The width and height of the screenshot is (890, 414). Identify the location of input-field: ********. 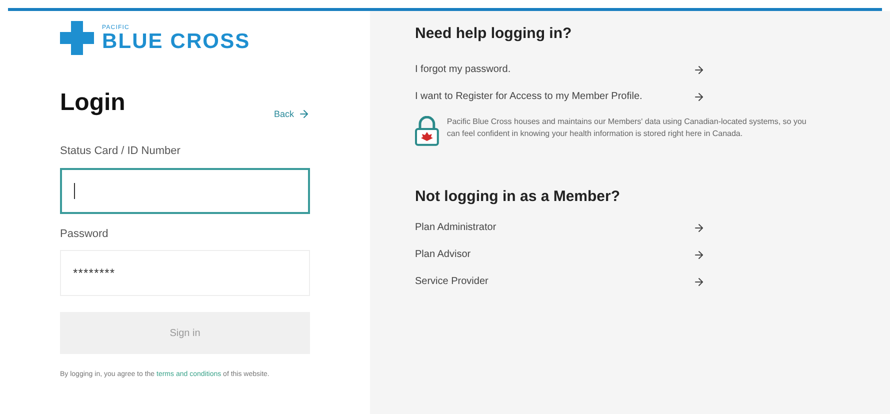
(185, 273).